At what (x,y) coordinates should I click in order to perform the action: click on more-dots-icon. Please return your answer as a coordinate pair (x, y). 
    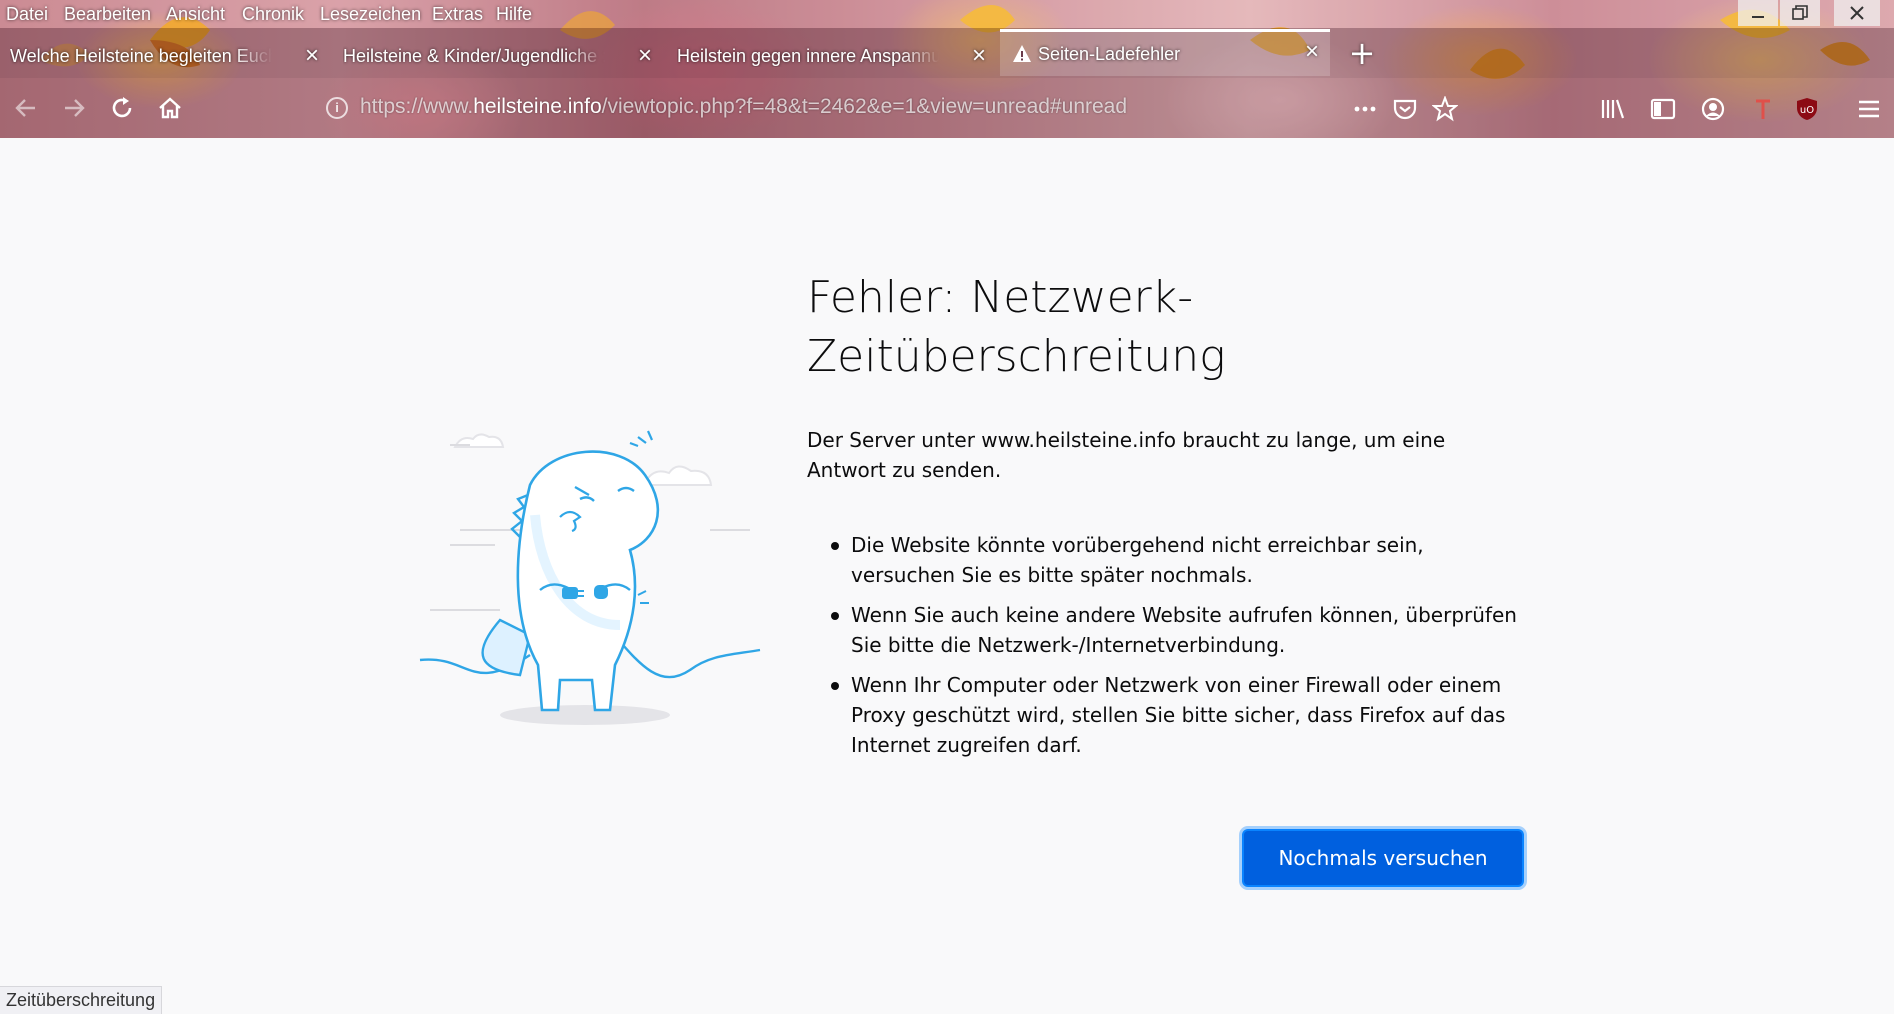
    Looking at the image, I should click on (1365, 109).